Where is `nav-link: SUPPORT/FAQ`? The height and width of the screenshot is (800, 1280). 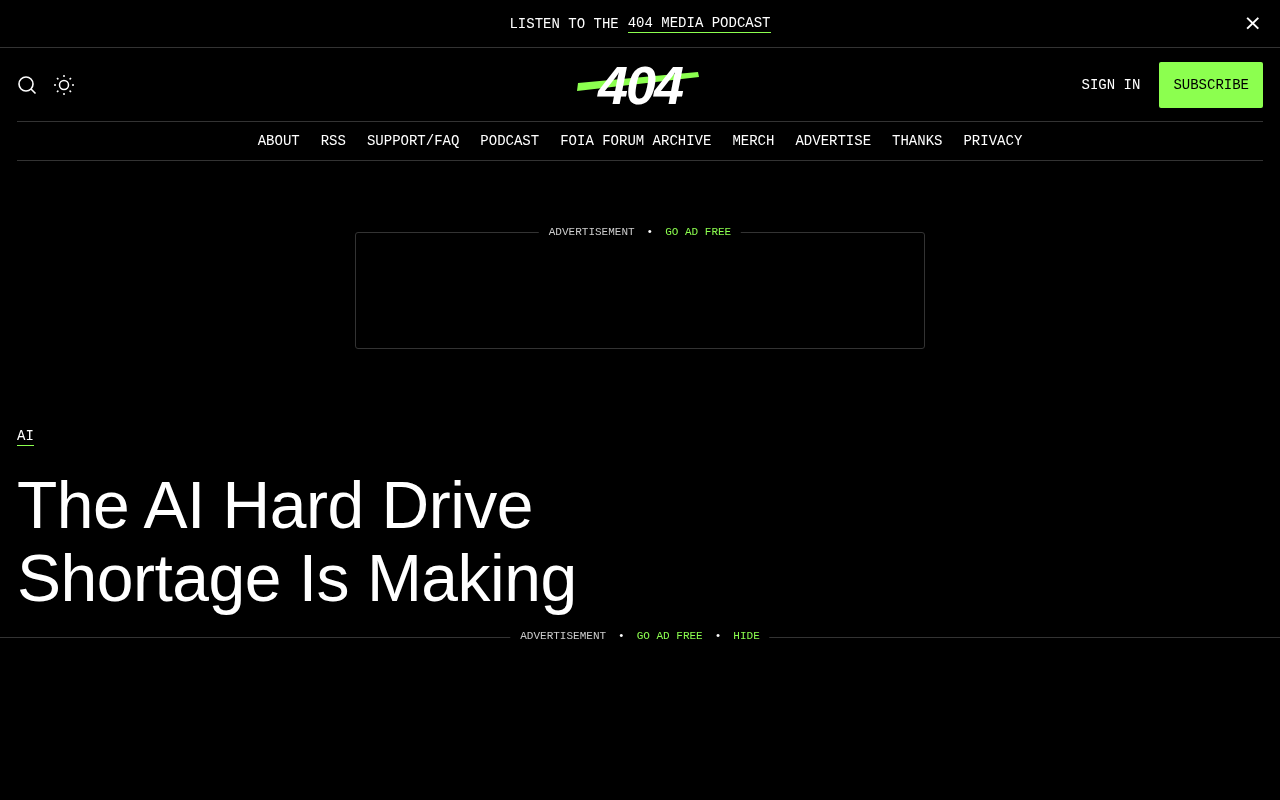 nav-link: SUPPORT/FAQ is located at coordinates (413, 141).